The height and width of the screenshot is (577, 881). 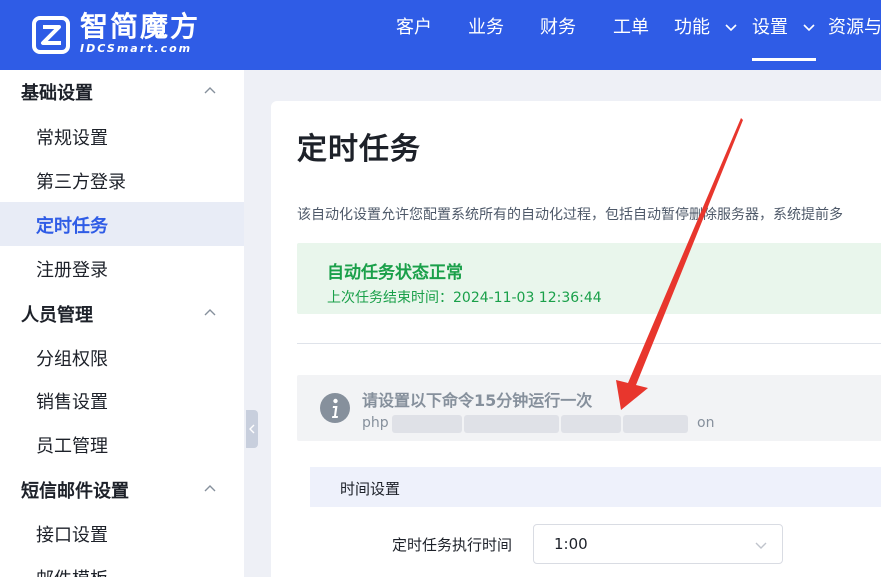 I want to click on page-title: 定时任务, so click(x=359, y=149).